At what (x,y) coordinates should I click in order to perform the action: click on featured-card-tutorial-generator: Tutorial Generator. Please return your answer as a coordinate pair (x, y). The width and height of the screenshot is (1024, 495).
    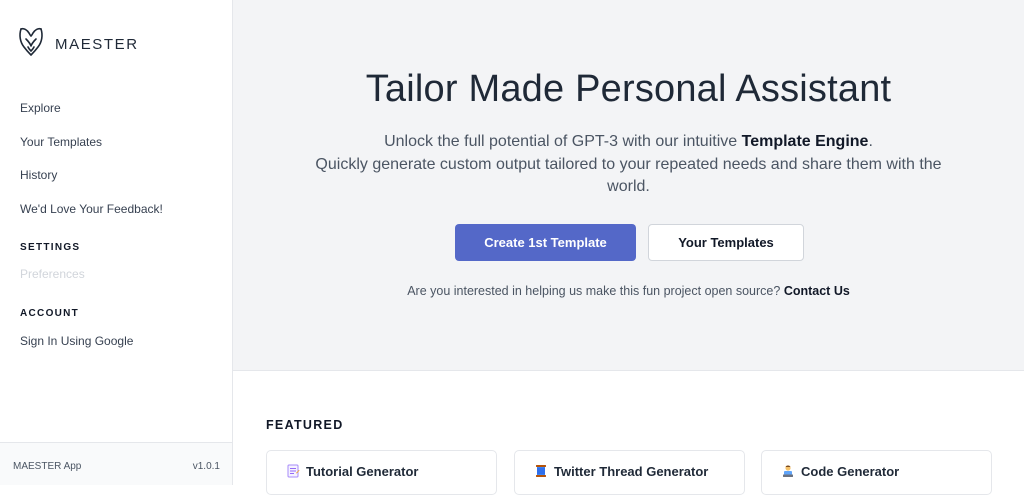
    Looking at the image, I should click on (381, 472).